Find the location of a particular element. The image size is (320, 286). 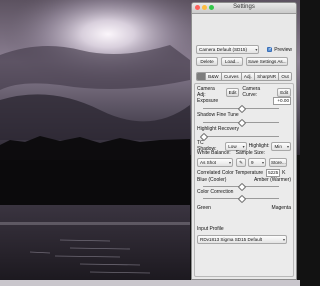

color-correction-label: Color Correction is located at coordinates (215, 192).